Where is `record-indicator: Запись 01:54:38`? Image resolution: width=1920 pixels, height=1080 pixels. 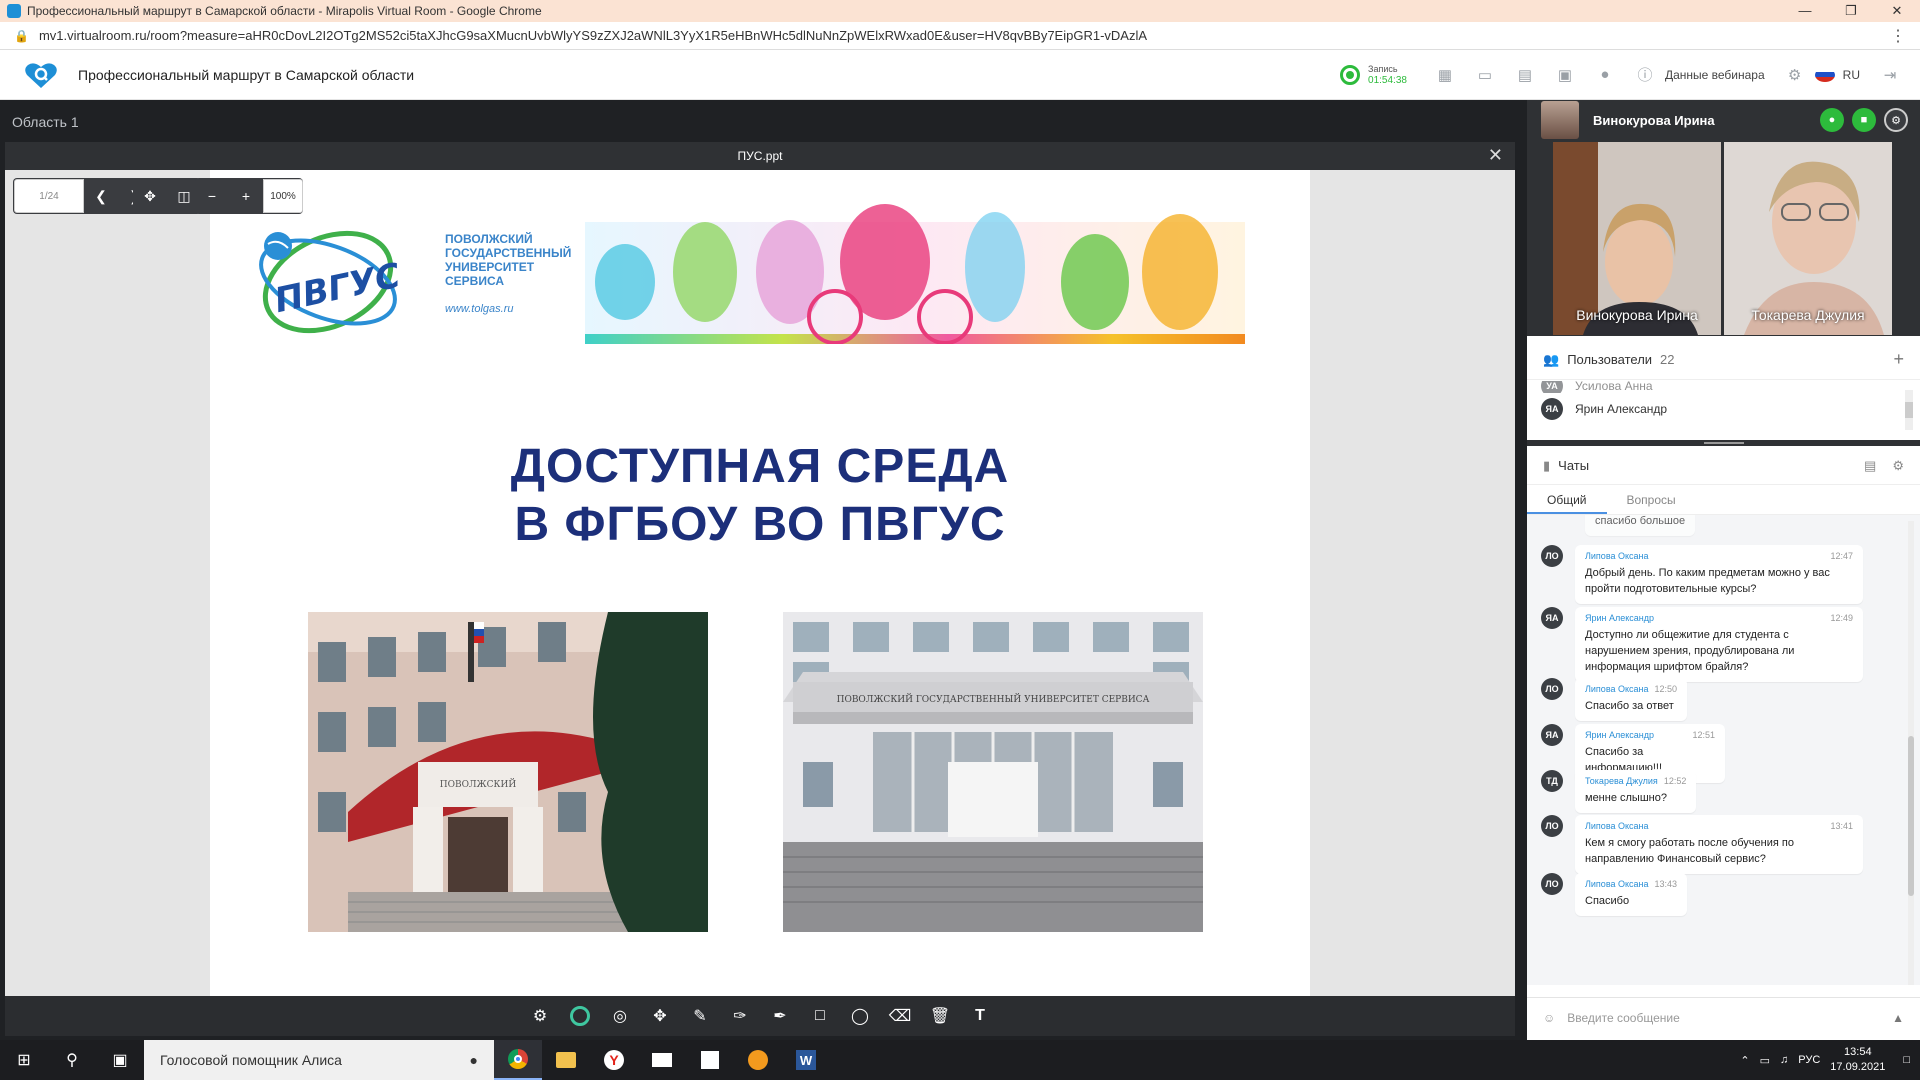
record-indicator: Запись 01:54:38 is located at coordinates (1373, 75).